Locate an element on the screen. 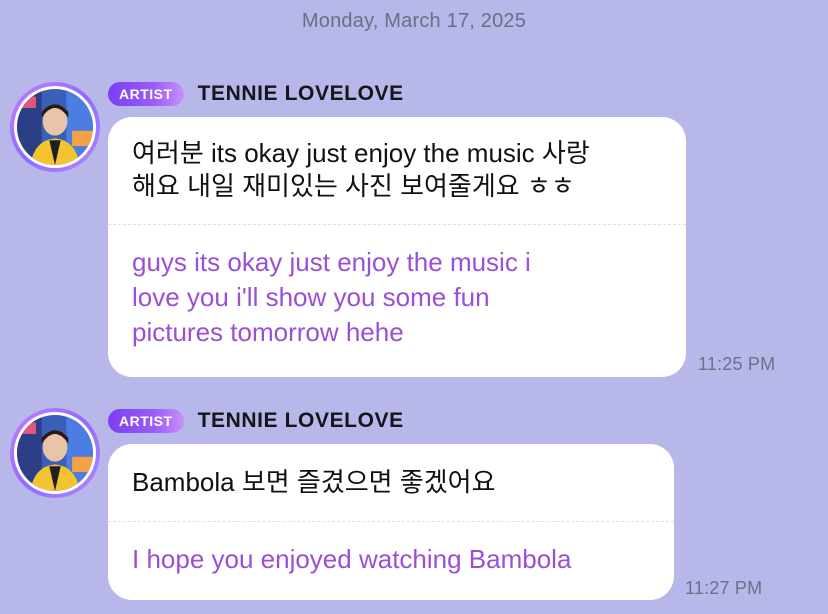  translation-line: love you i'll show you some fun is located at coordinates (311, 297).